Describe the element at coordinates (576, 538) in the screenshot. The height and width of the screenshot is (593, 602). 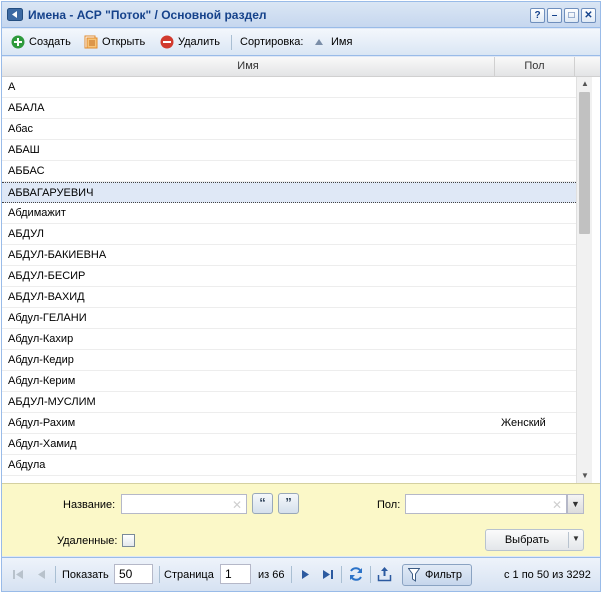
I see `select-dropdown-icon: ▼` at that location.